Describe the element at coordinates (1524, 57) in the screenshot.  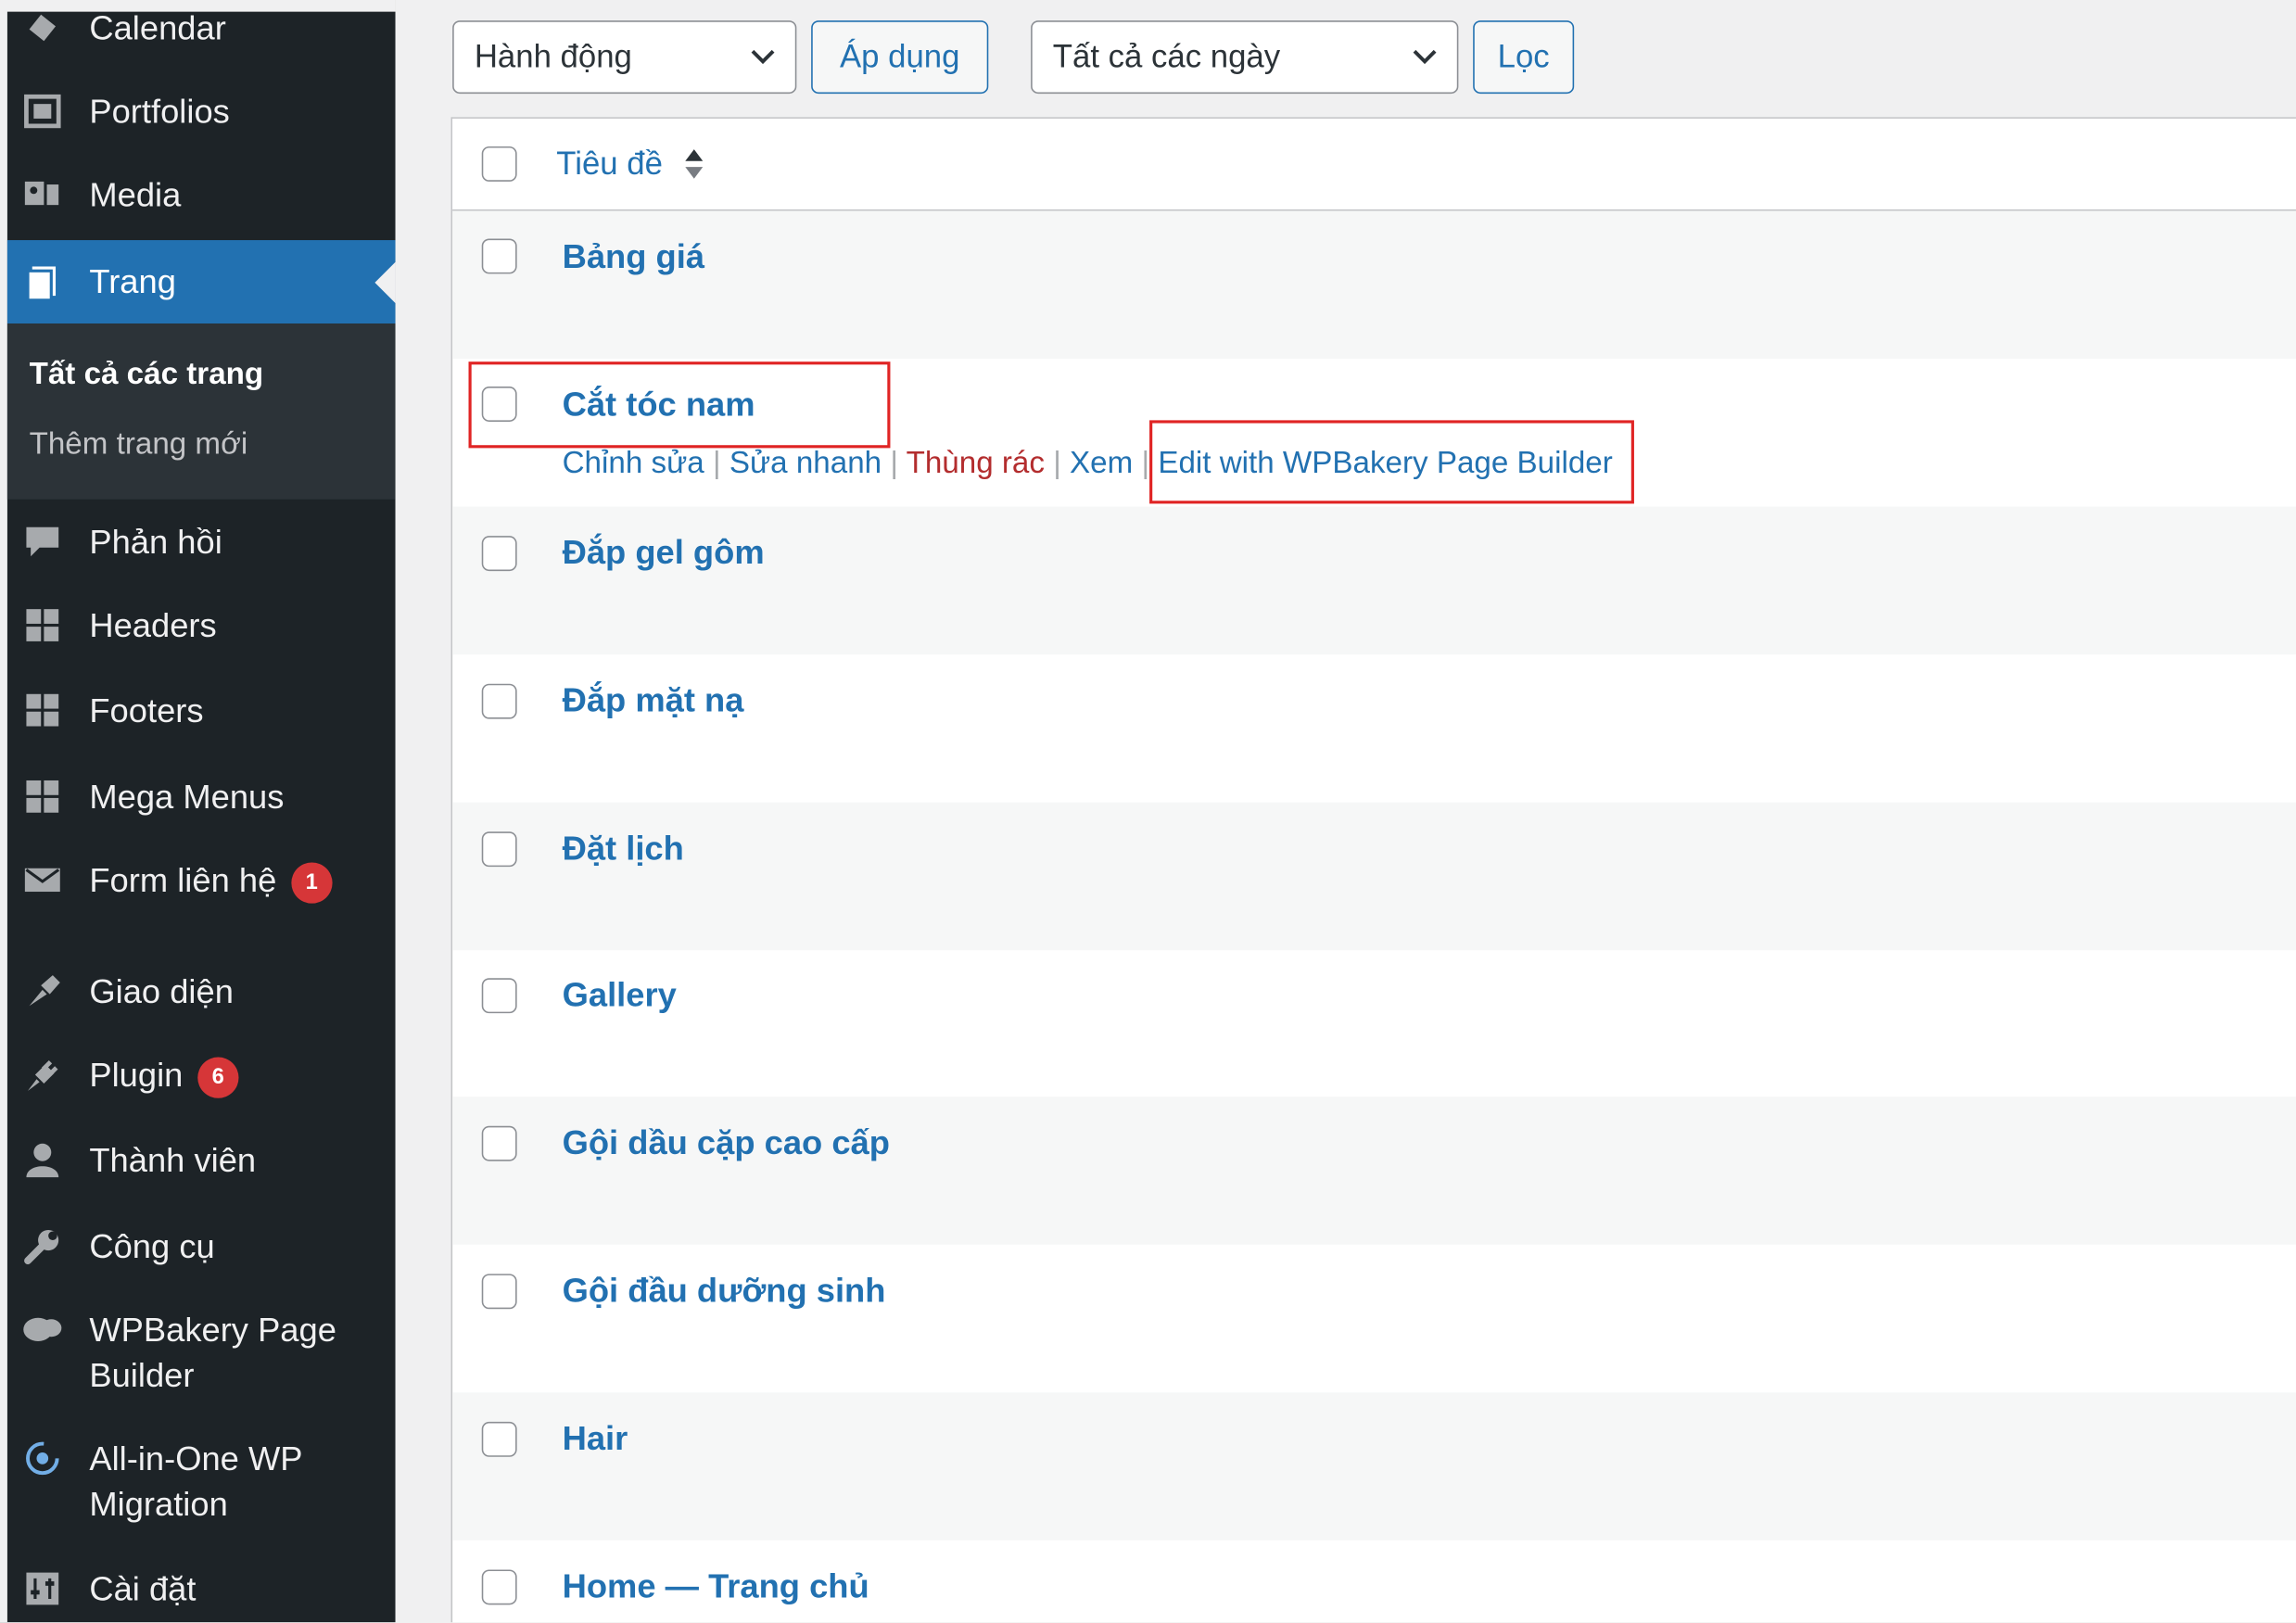
I see `filter-button: Lọc` at that location.